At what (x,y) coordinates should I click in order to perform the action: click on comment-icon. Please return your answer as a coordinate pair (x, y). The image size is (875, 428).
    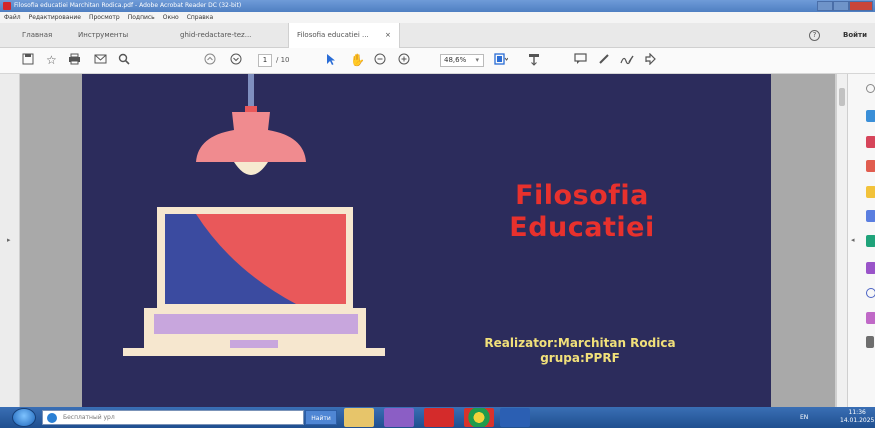
    Looking at the image, I should click on (580, 60).